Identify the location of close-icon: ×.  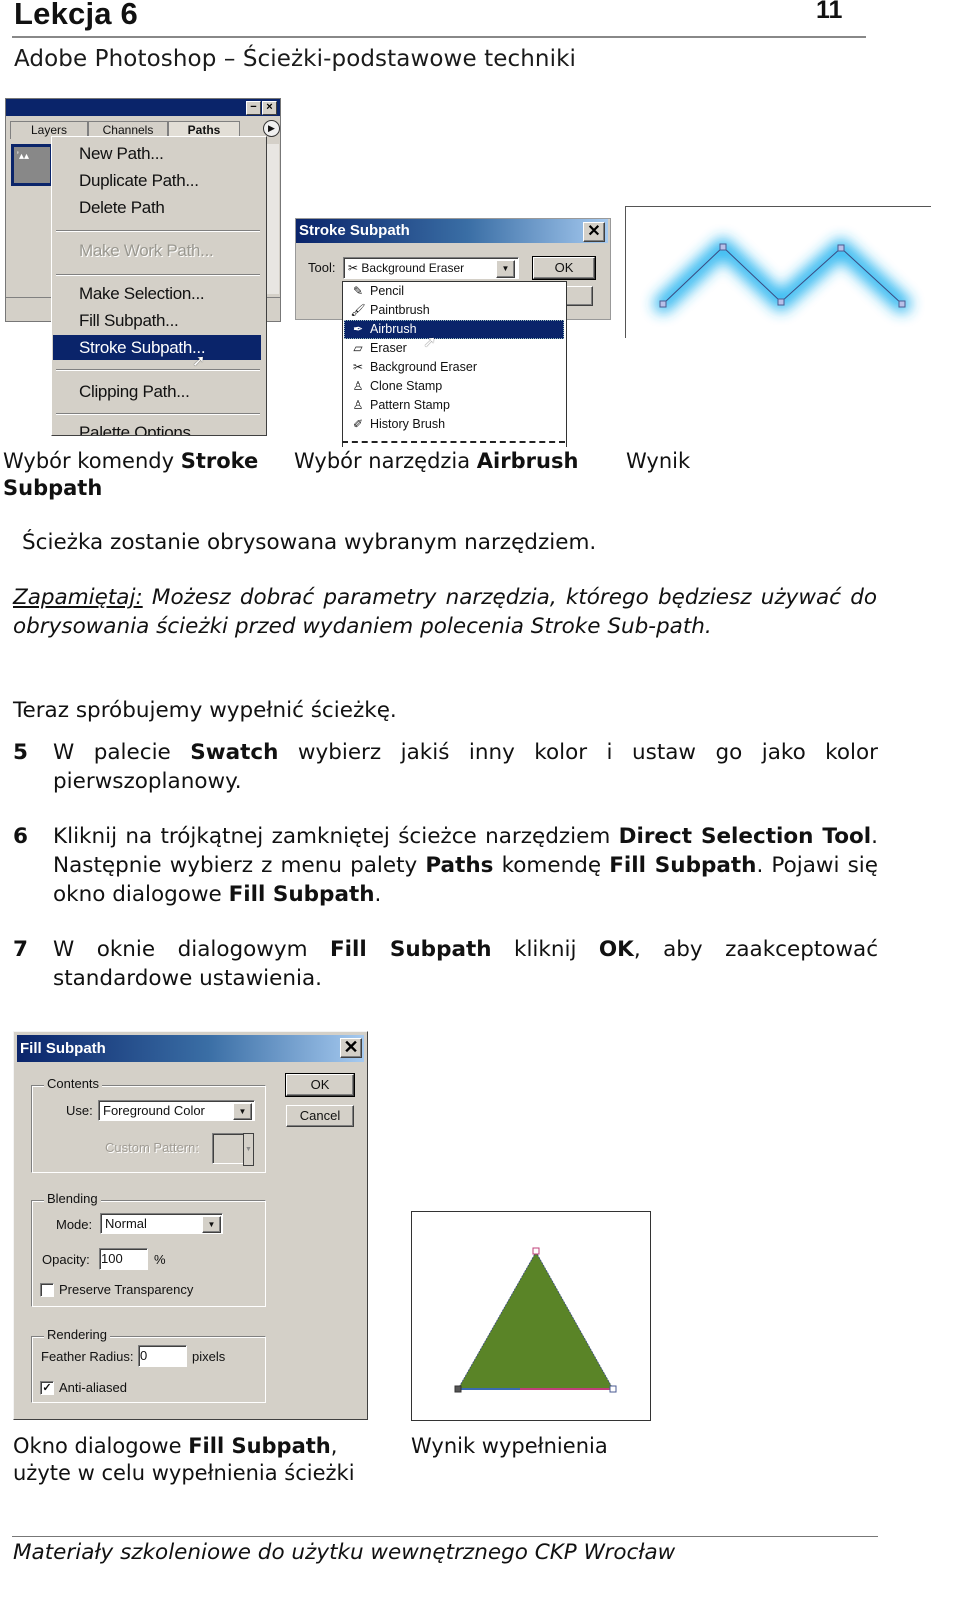
(269, 108).